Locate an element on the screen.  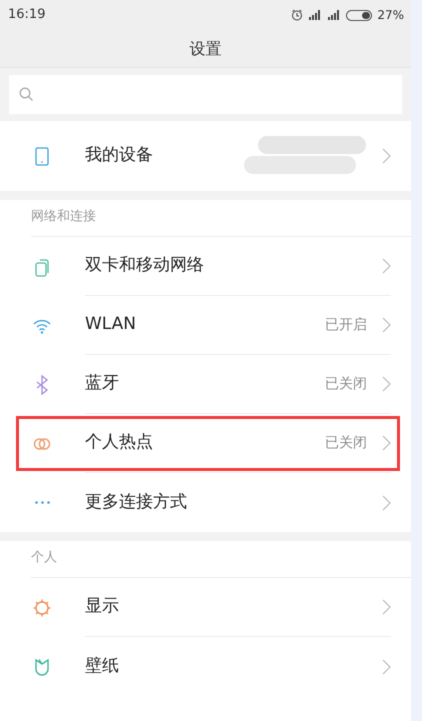
row-label: WLAN is located at coordinates (111, 324).